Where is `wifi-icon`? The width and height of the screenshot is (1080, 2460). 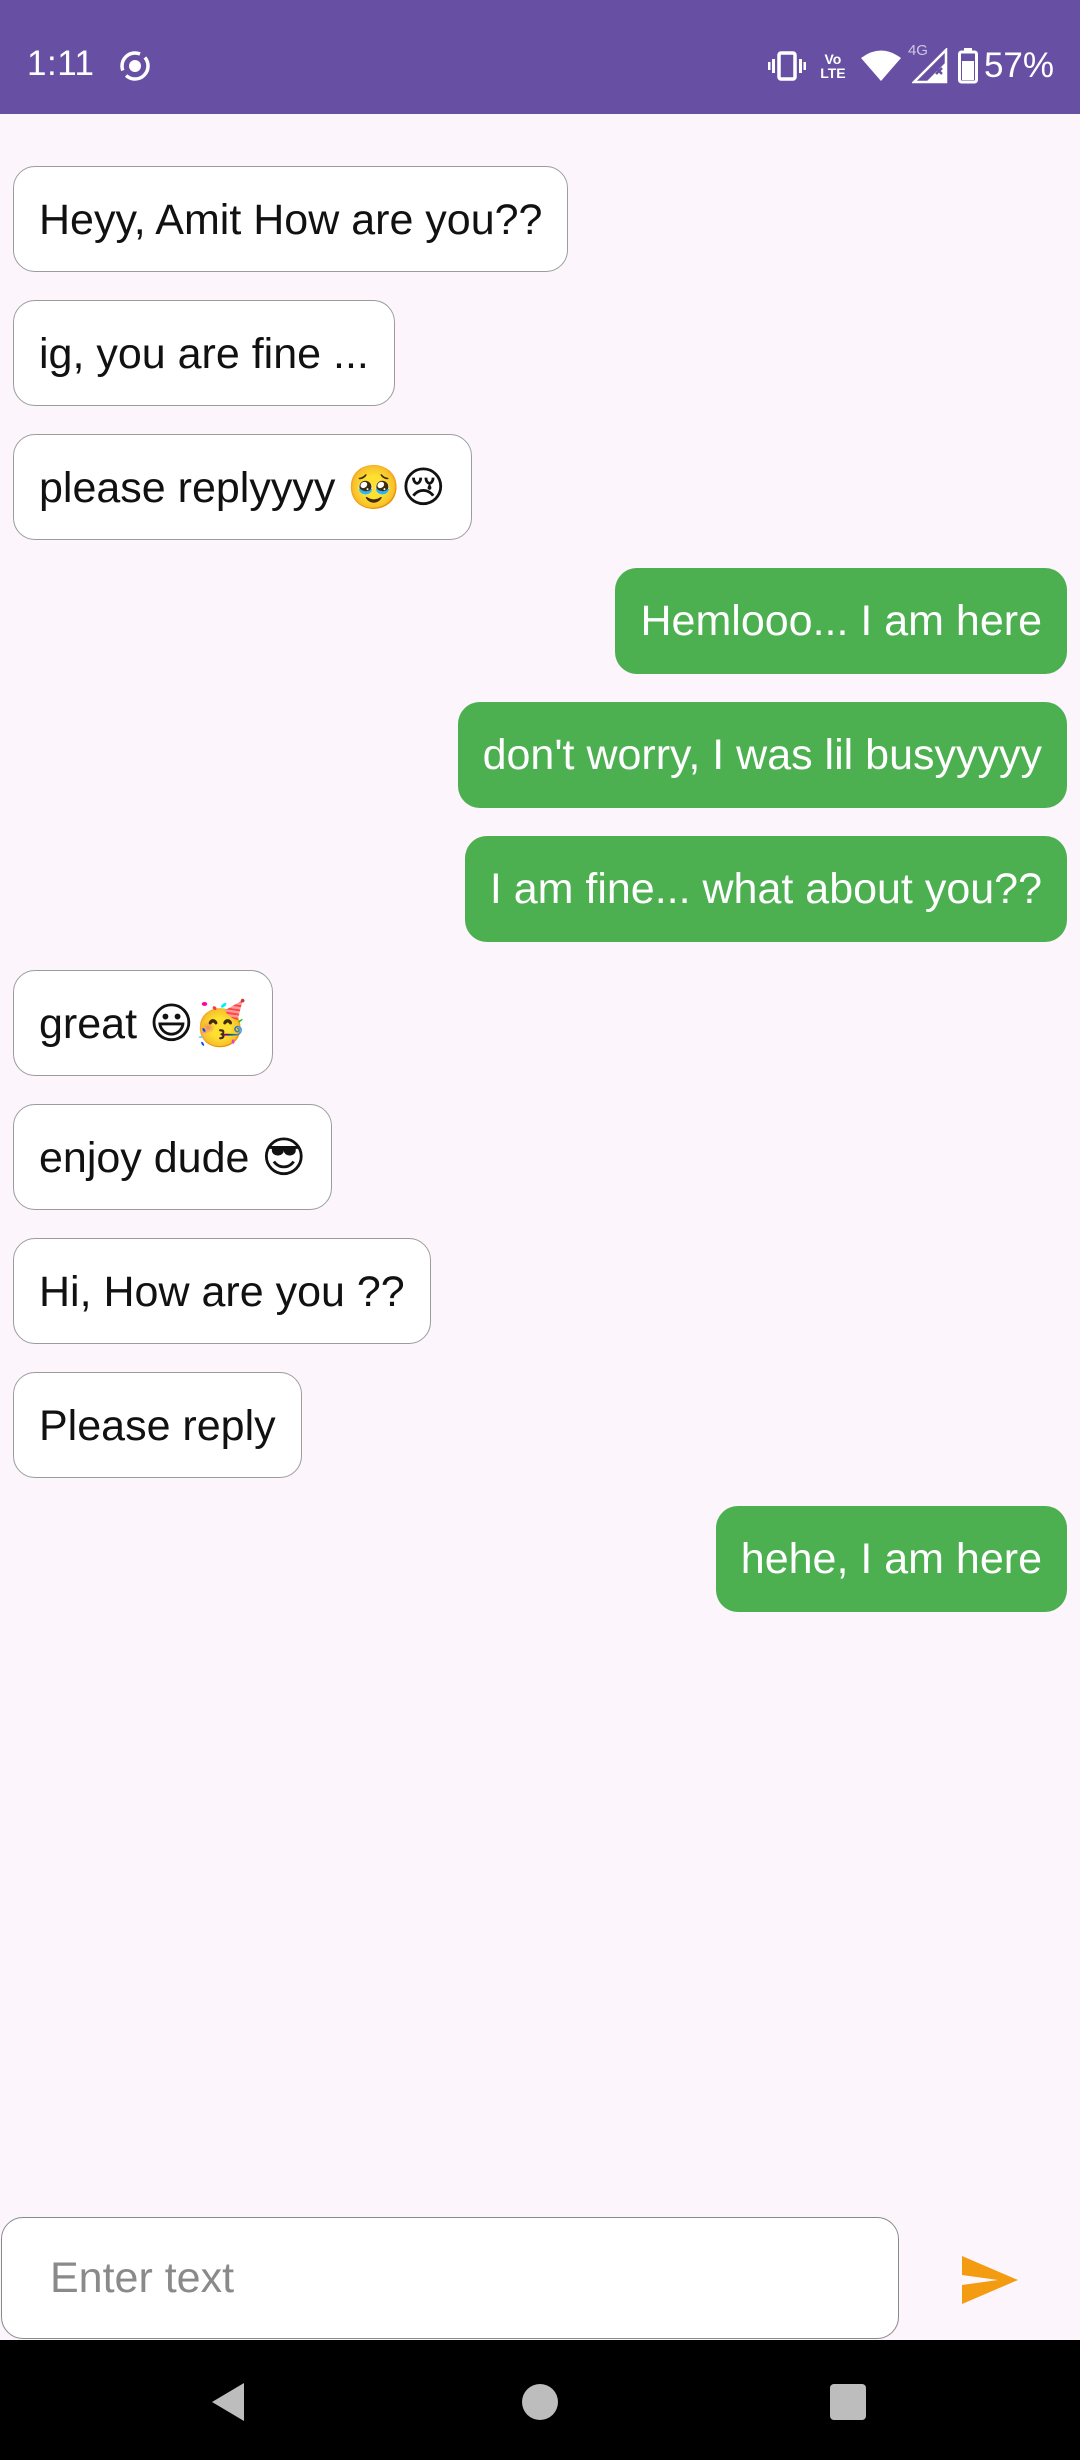 wifi-icon is located at coordinates (881, 66).